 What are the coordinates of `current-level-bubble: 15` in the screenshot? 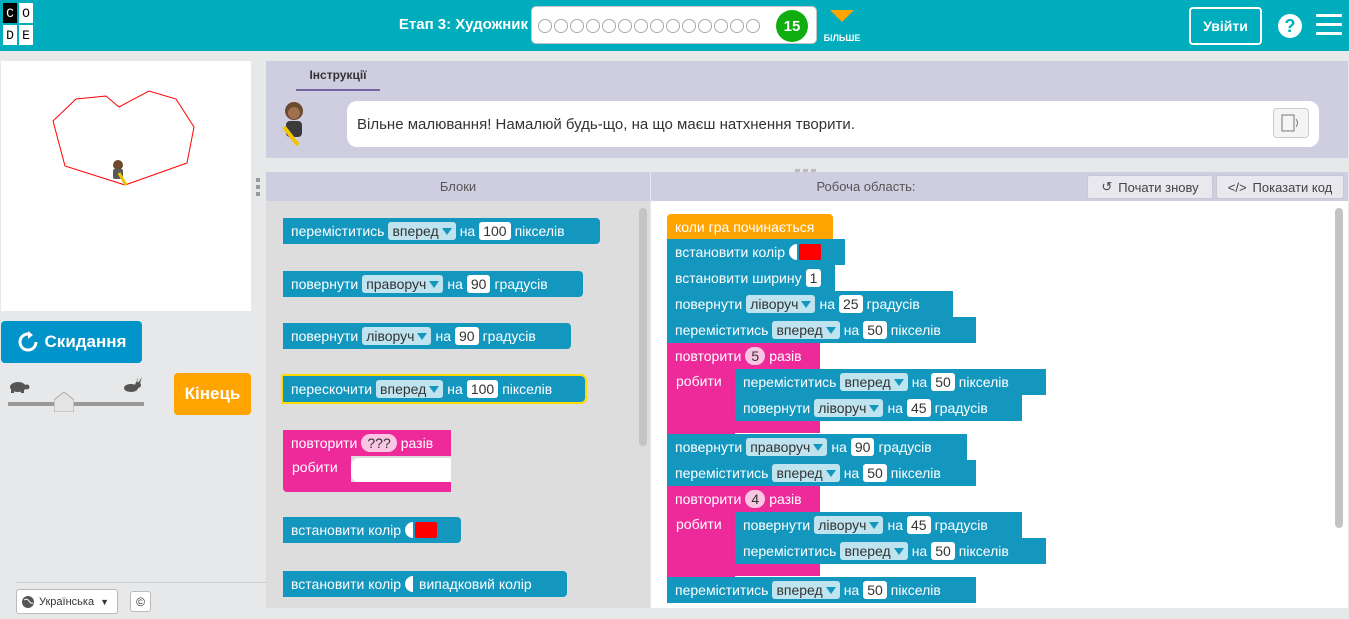 It's located at (792, 26).